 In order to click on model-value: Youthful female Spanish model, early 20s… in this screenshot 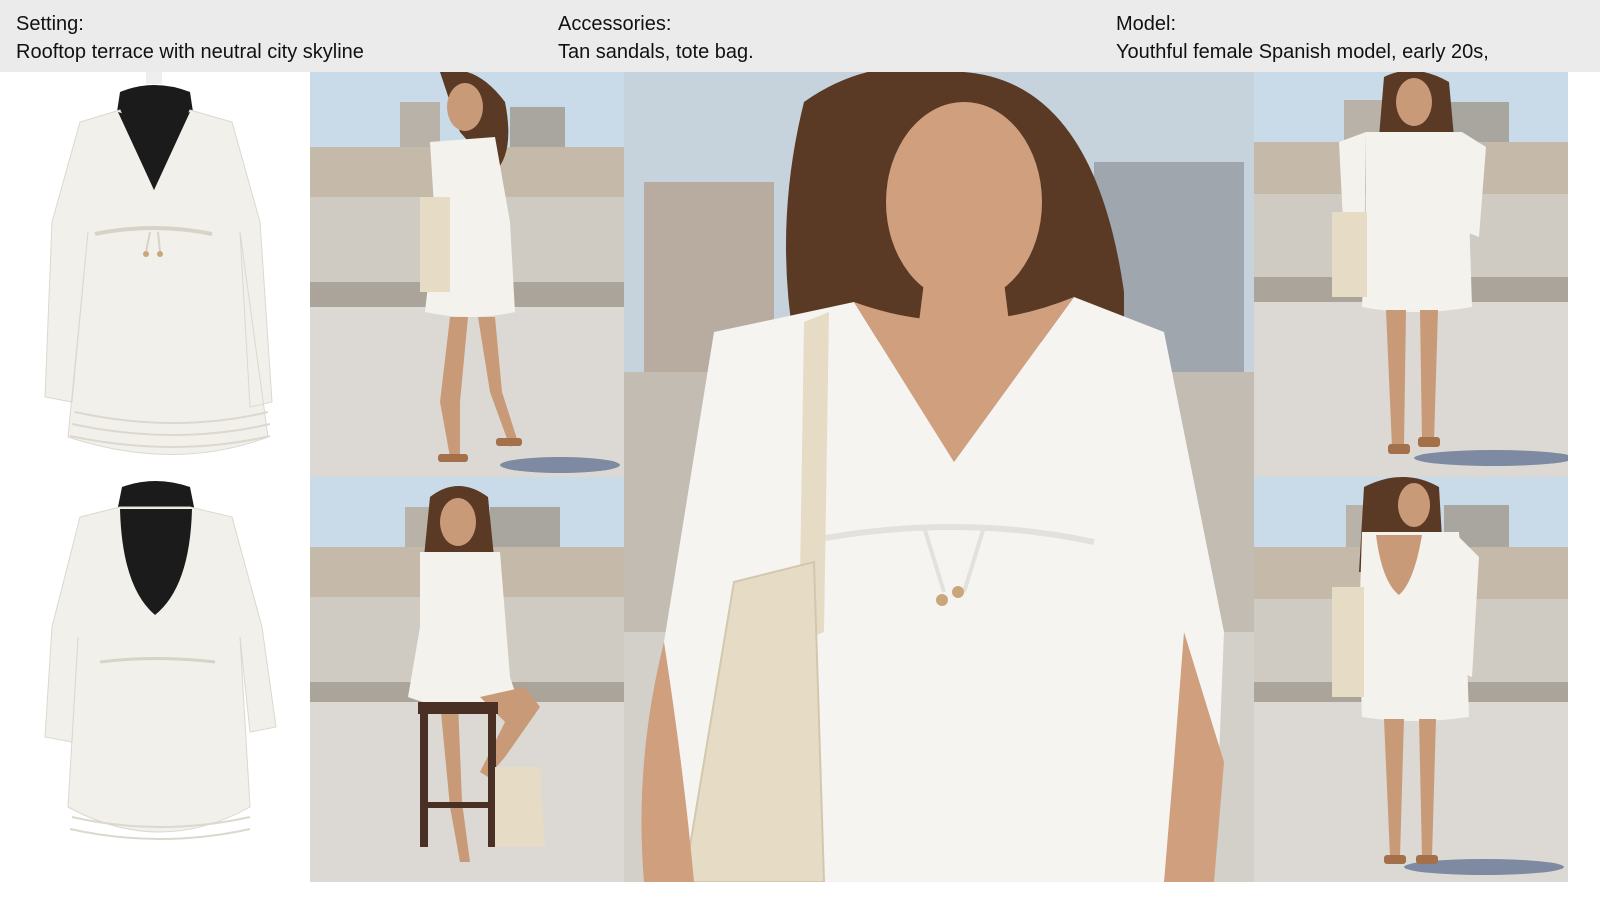, I will do `click(1302, 52)`.